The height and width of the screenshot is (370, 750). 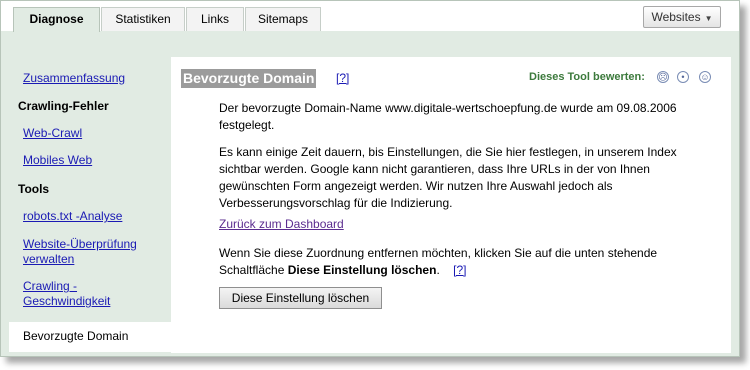 I want to click on chevron-down-icon: ▼, so click(x=708, y=18).